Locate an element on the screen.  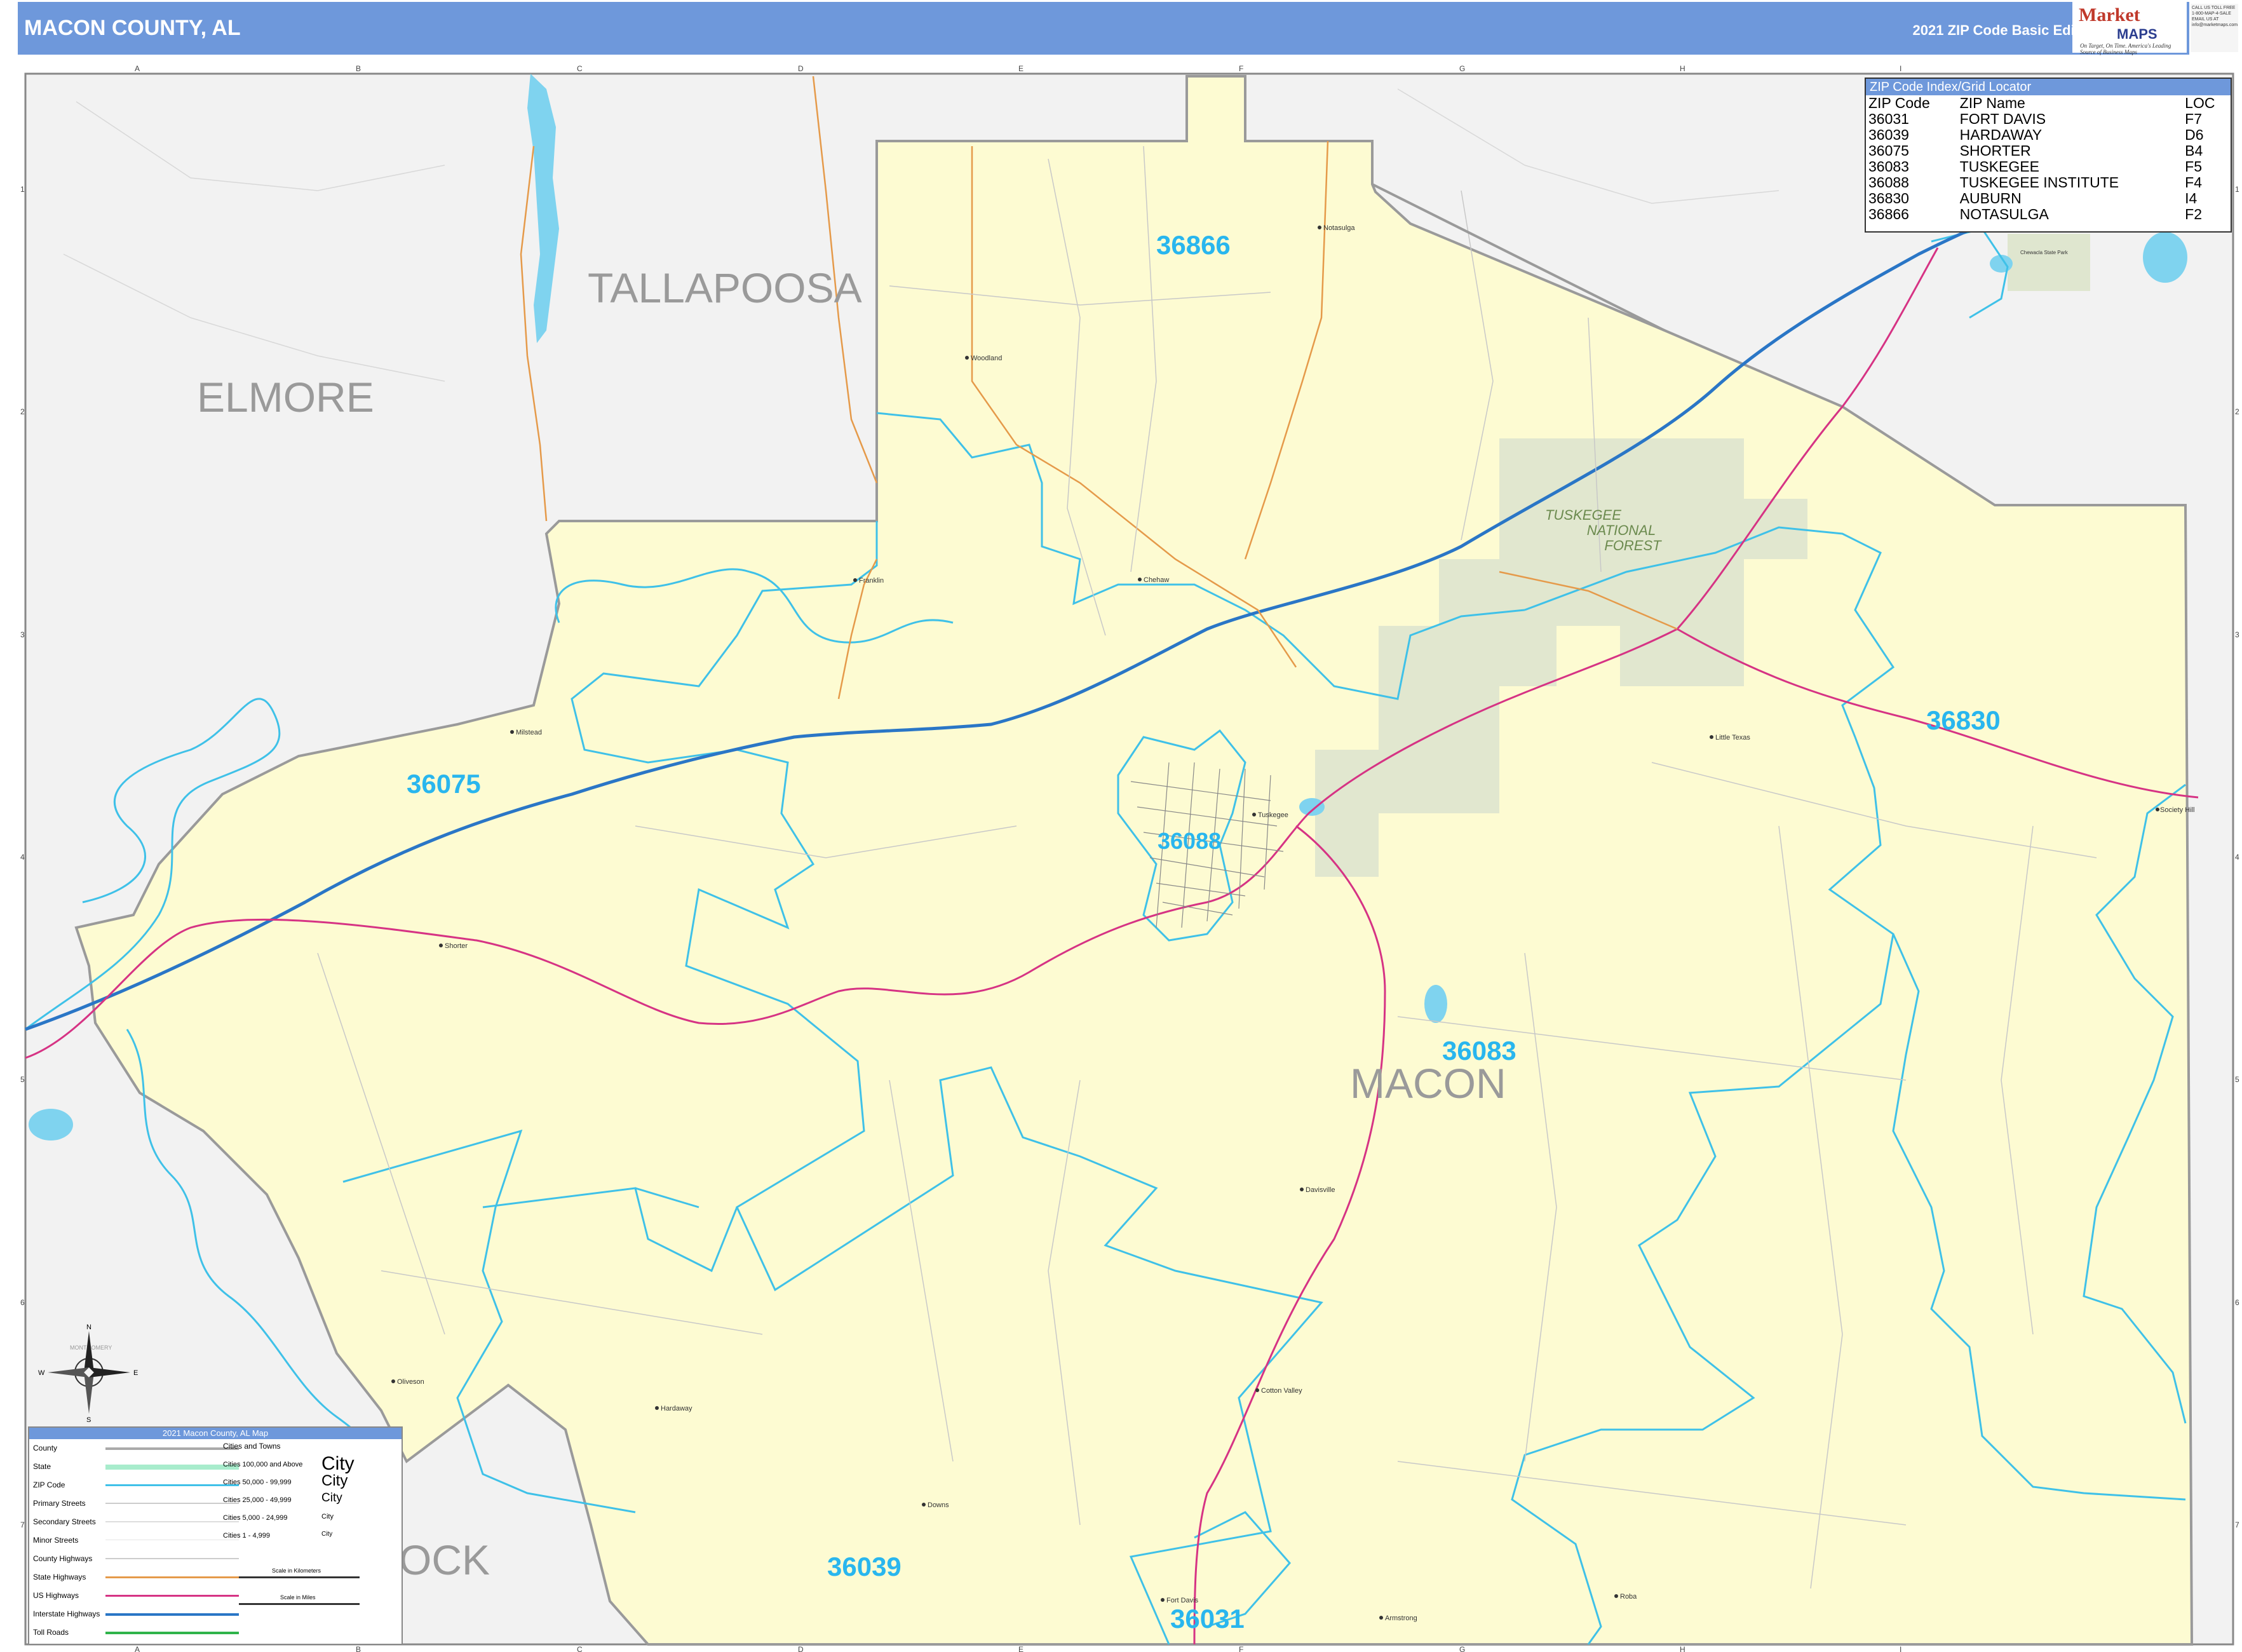
place-label: Milstead is located at coordinates (529, 732).